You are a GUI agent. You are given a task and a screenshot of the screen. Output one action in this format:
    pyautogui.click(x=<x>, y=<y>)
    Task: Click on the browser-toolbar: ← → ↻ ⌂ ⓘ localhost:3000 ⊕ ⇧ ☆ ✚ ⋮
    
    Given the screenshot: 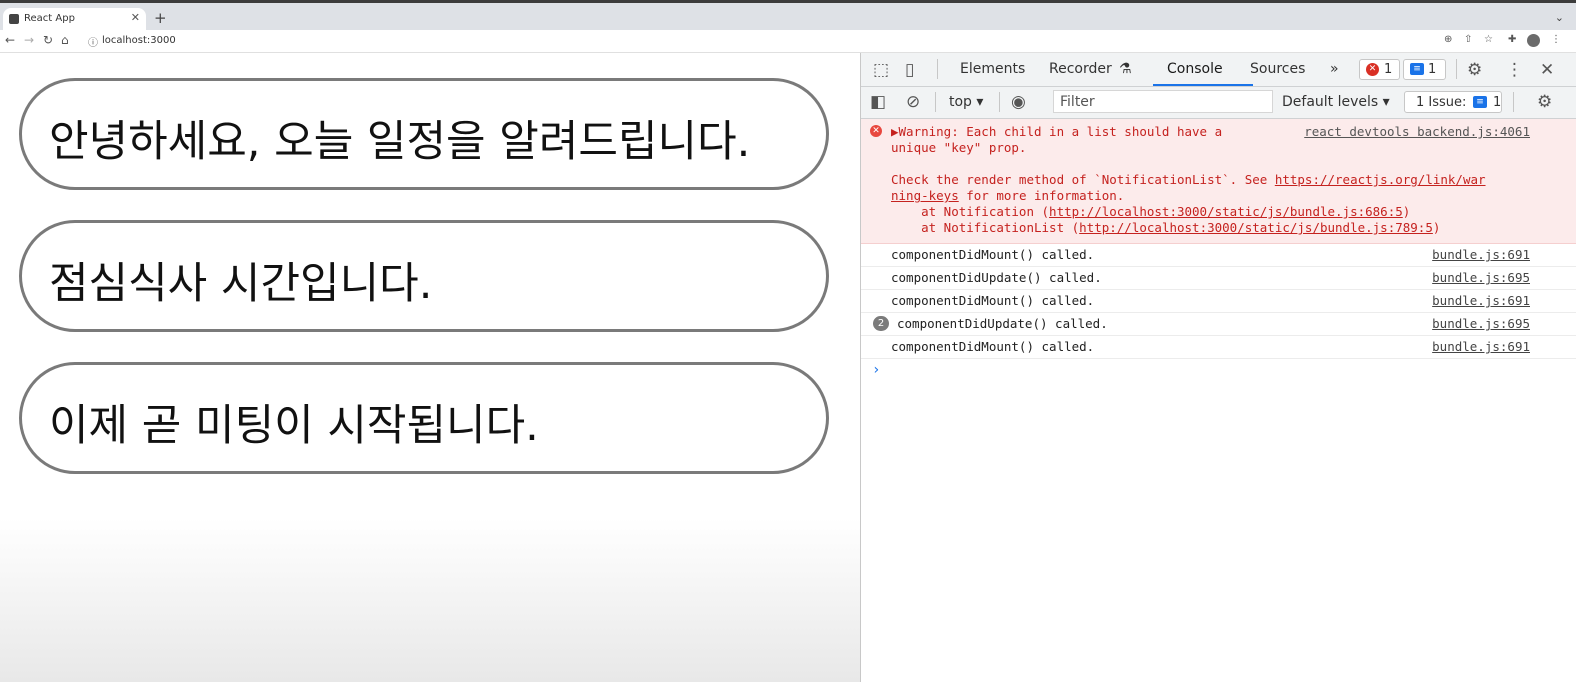 What is the action you would take?
    pyautogui.click(x=788, y=41)
    